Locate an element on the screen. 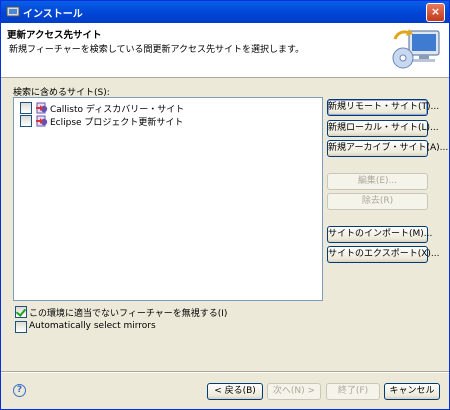  auto-mirrors-checkbox is located at coordinates (21, 327).